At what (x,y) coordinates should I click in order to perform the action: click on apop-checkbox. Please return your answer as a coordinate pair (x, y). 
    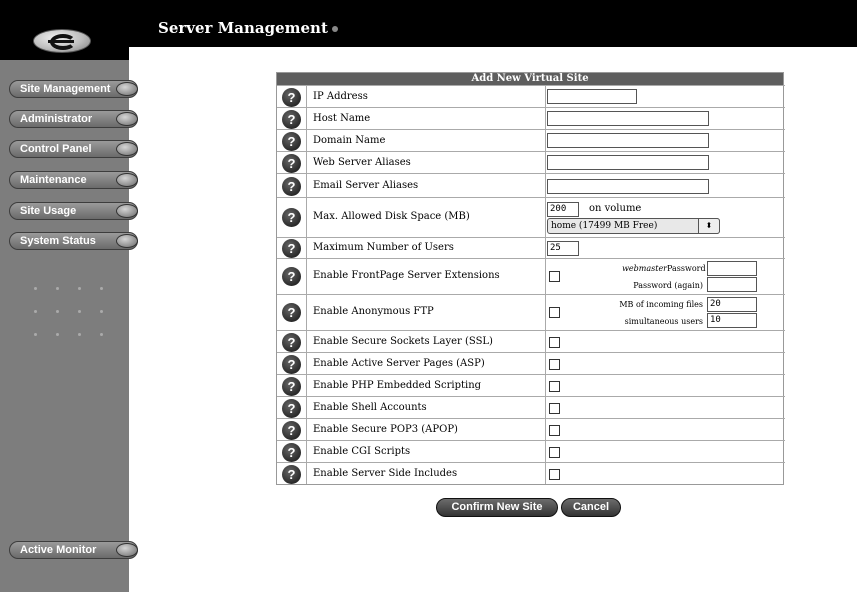
    Looking at the image, I should click on (554, 430).